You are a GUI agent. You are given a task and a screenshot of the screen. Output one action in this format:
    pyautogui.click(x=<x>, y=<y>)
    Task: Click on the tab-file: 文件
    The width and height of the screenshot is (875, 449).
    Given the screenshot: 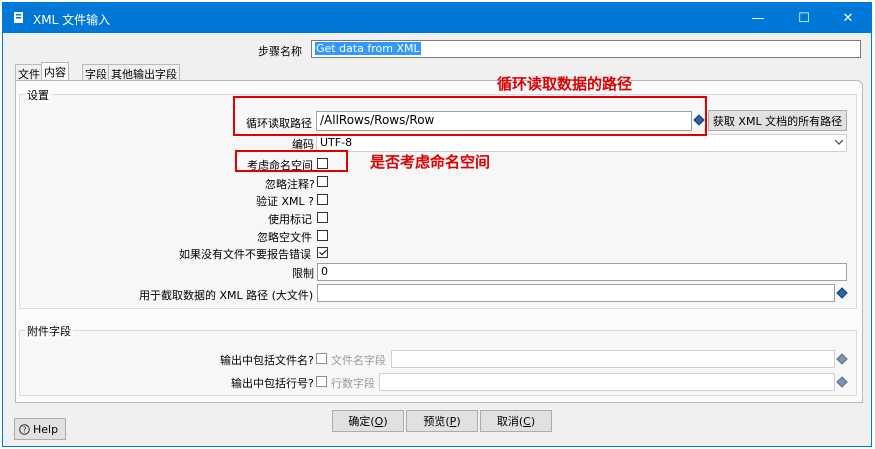 What is the action you would take?
    pyautogui.click(x=29, y=72)
    